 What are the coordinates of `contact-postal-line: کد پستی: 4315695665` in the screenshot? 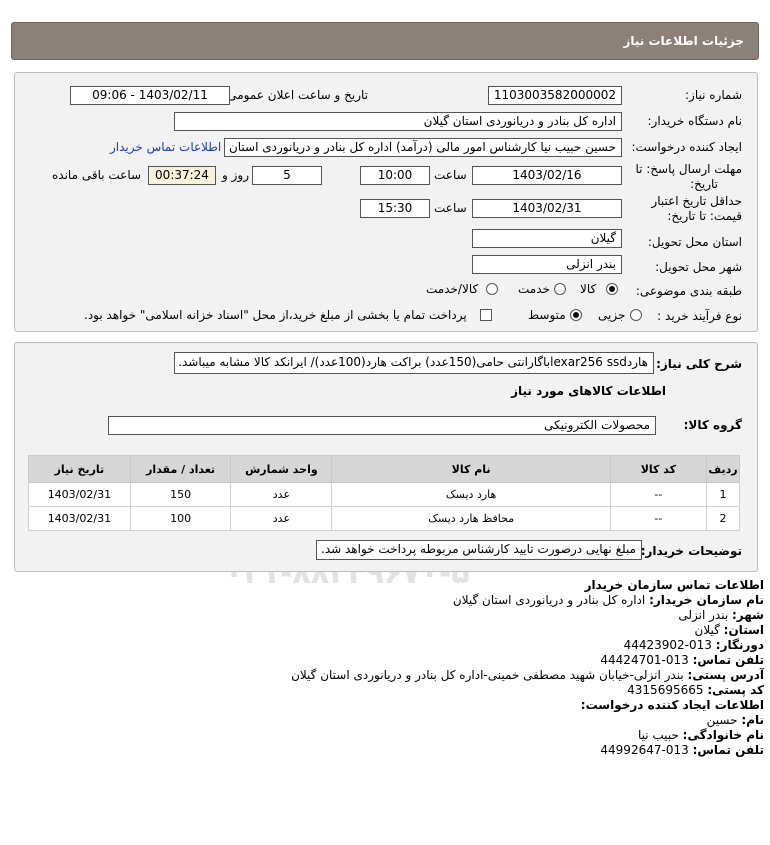 It's located at (695, 690).